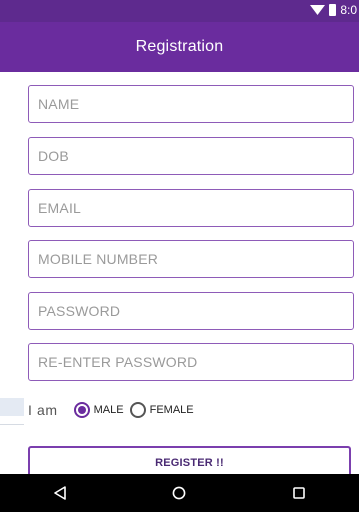  What do you see at coordinates (12, 424) in the screenshot?
I see `divider` at bounding box center [12, 424].